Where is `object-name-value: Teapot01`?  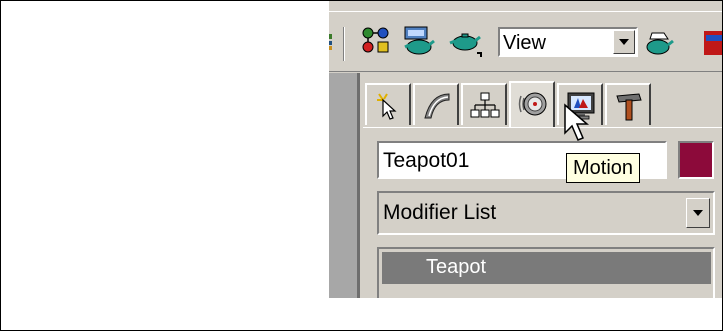
object-name-value: Teapot01 is located at coordinates (426, 160).